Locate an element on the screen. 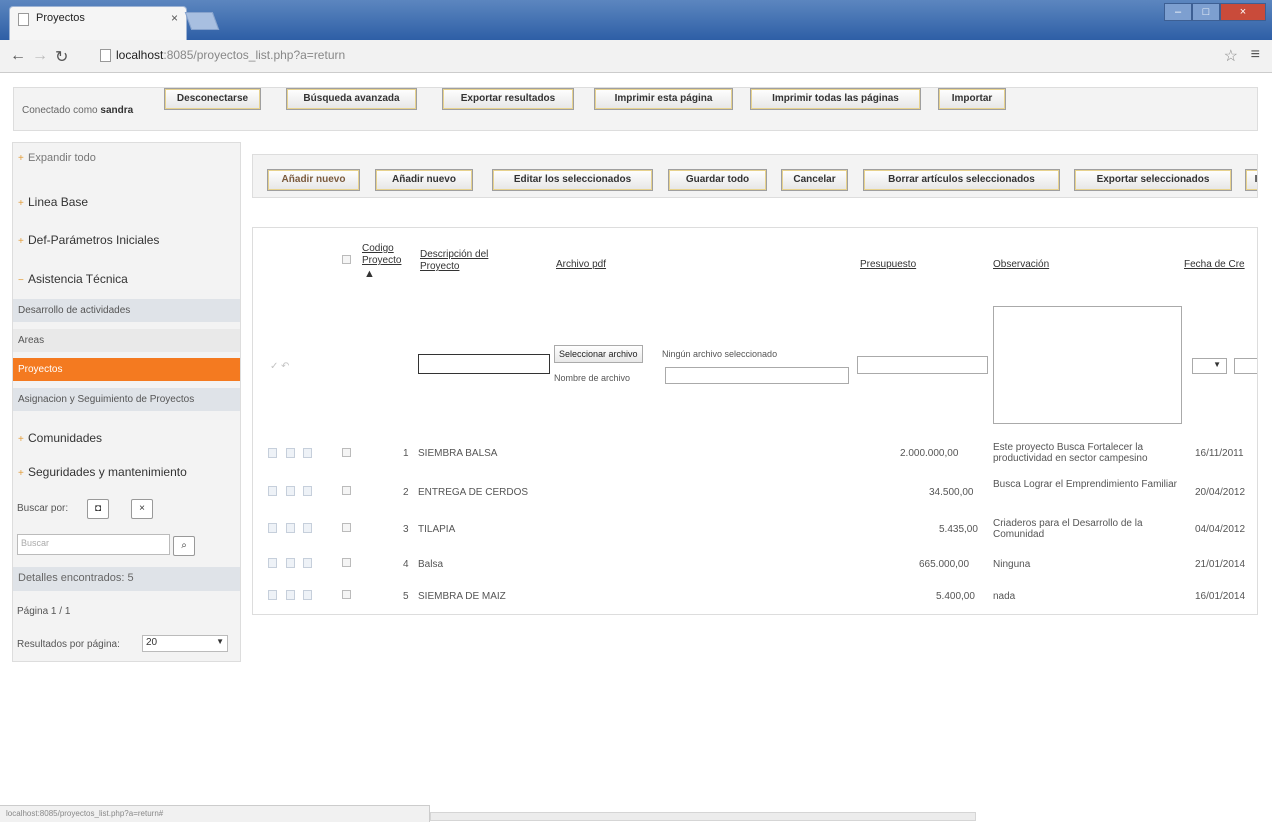  no-file-label: Ningún archivo seleccionado is located at coordinates (720, 354).